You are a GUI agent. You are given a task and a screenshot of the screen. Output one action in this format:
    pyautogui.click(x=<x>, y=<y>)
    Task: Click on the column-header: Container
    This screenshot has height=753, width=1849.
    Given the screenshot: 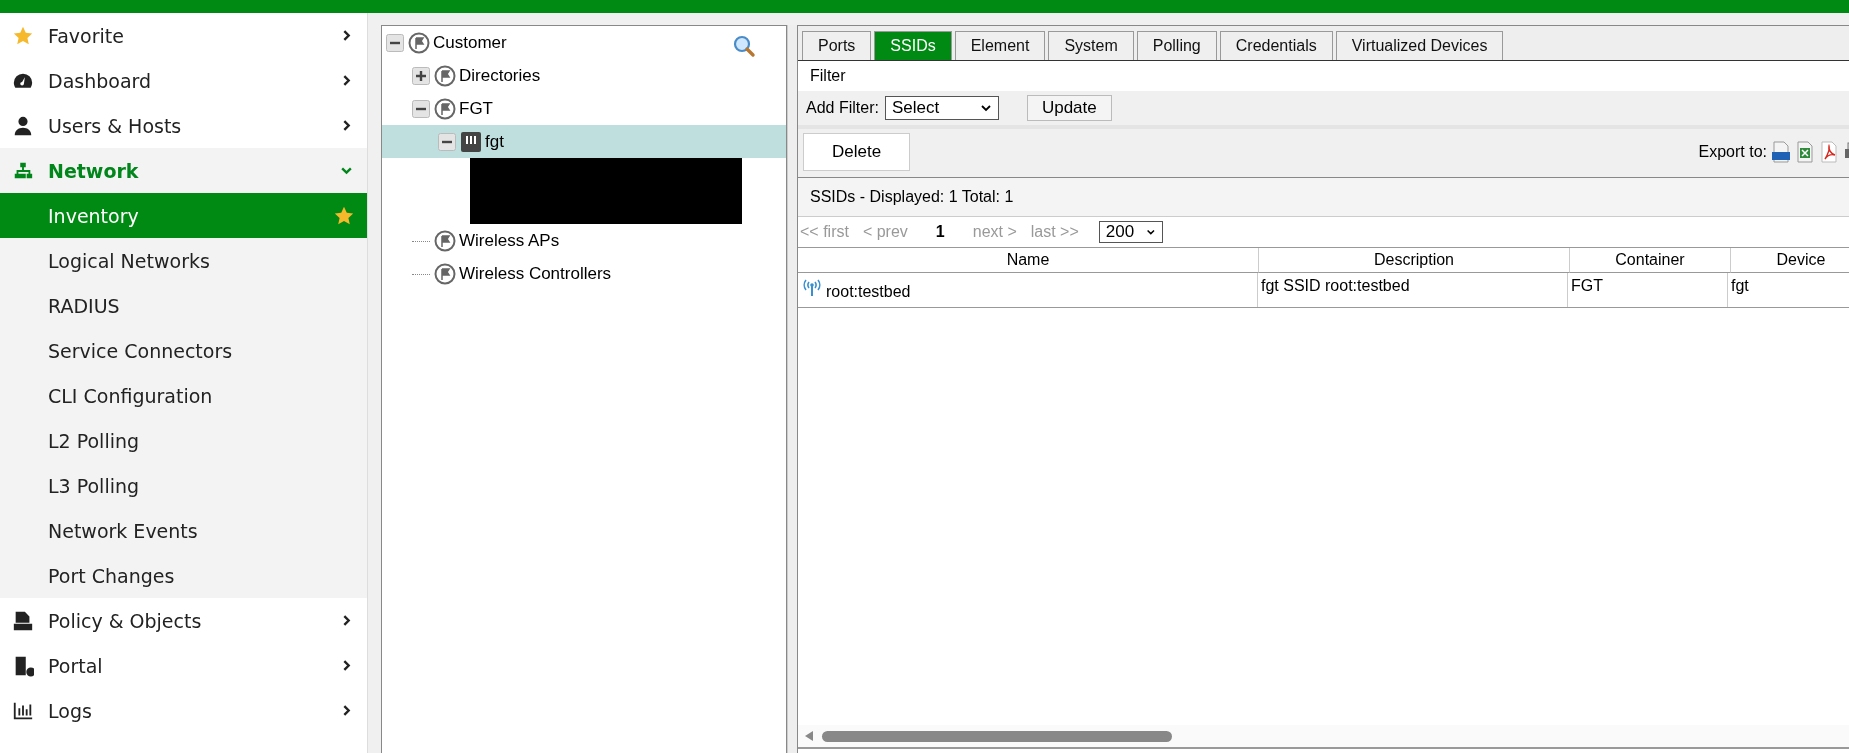 What is the action you would take?
    pyautogui.click(x=1650, y=260)
    